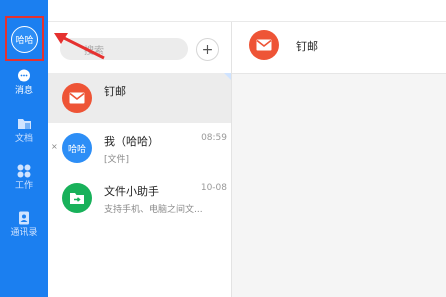 This screenshot has height=297, width=446. I want to click on nav-label: 通讯录, so click(24, 233).